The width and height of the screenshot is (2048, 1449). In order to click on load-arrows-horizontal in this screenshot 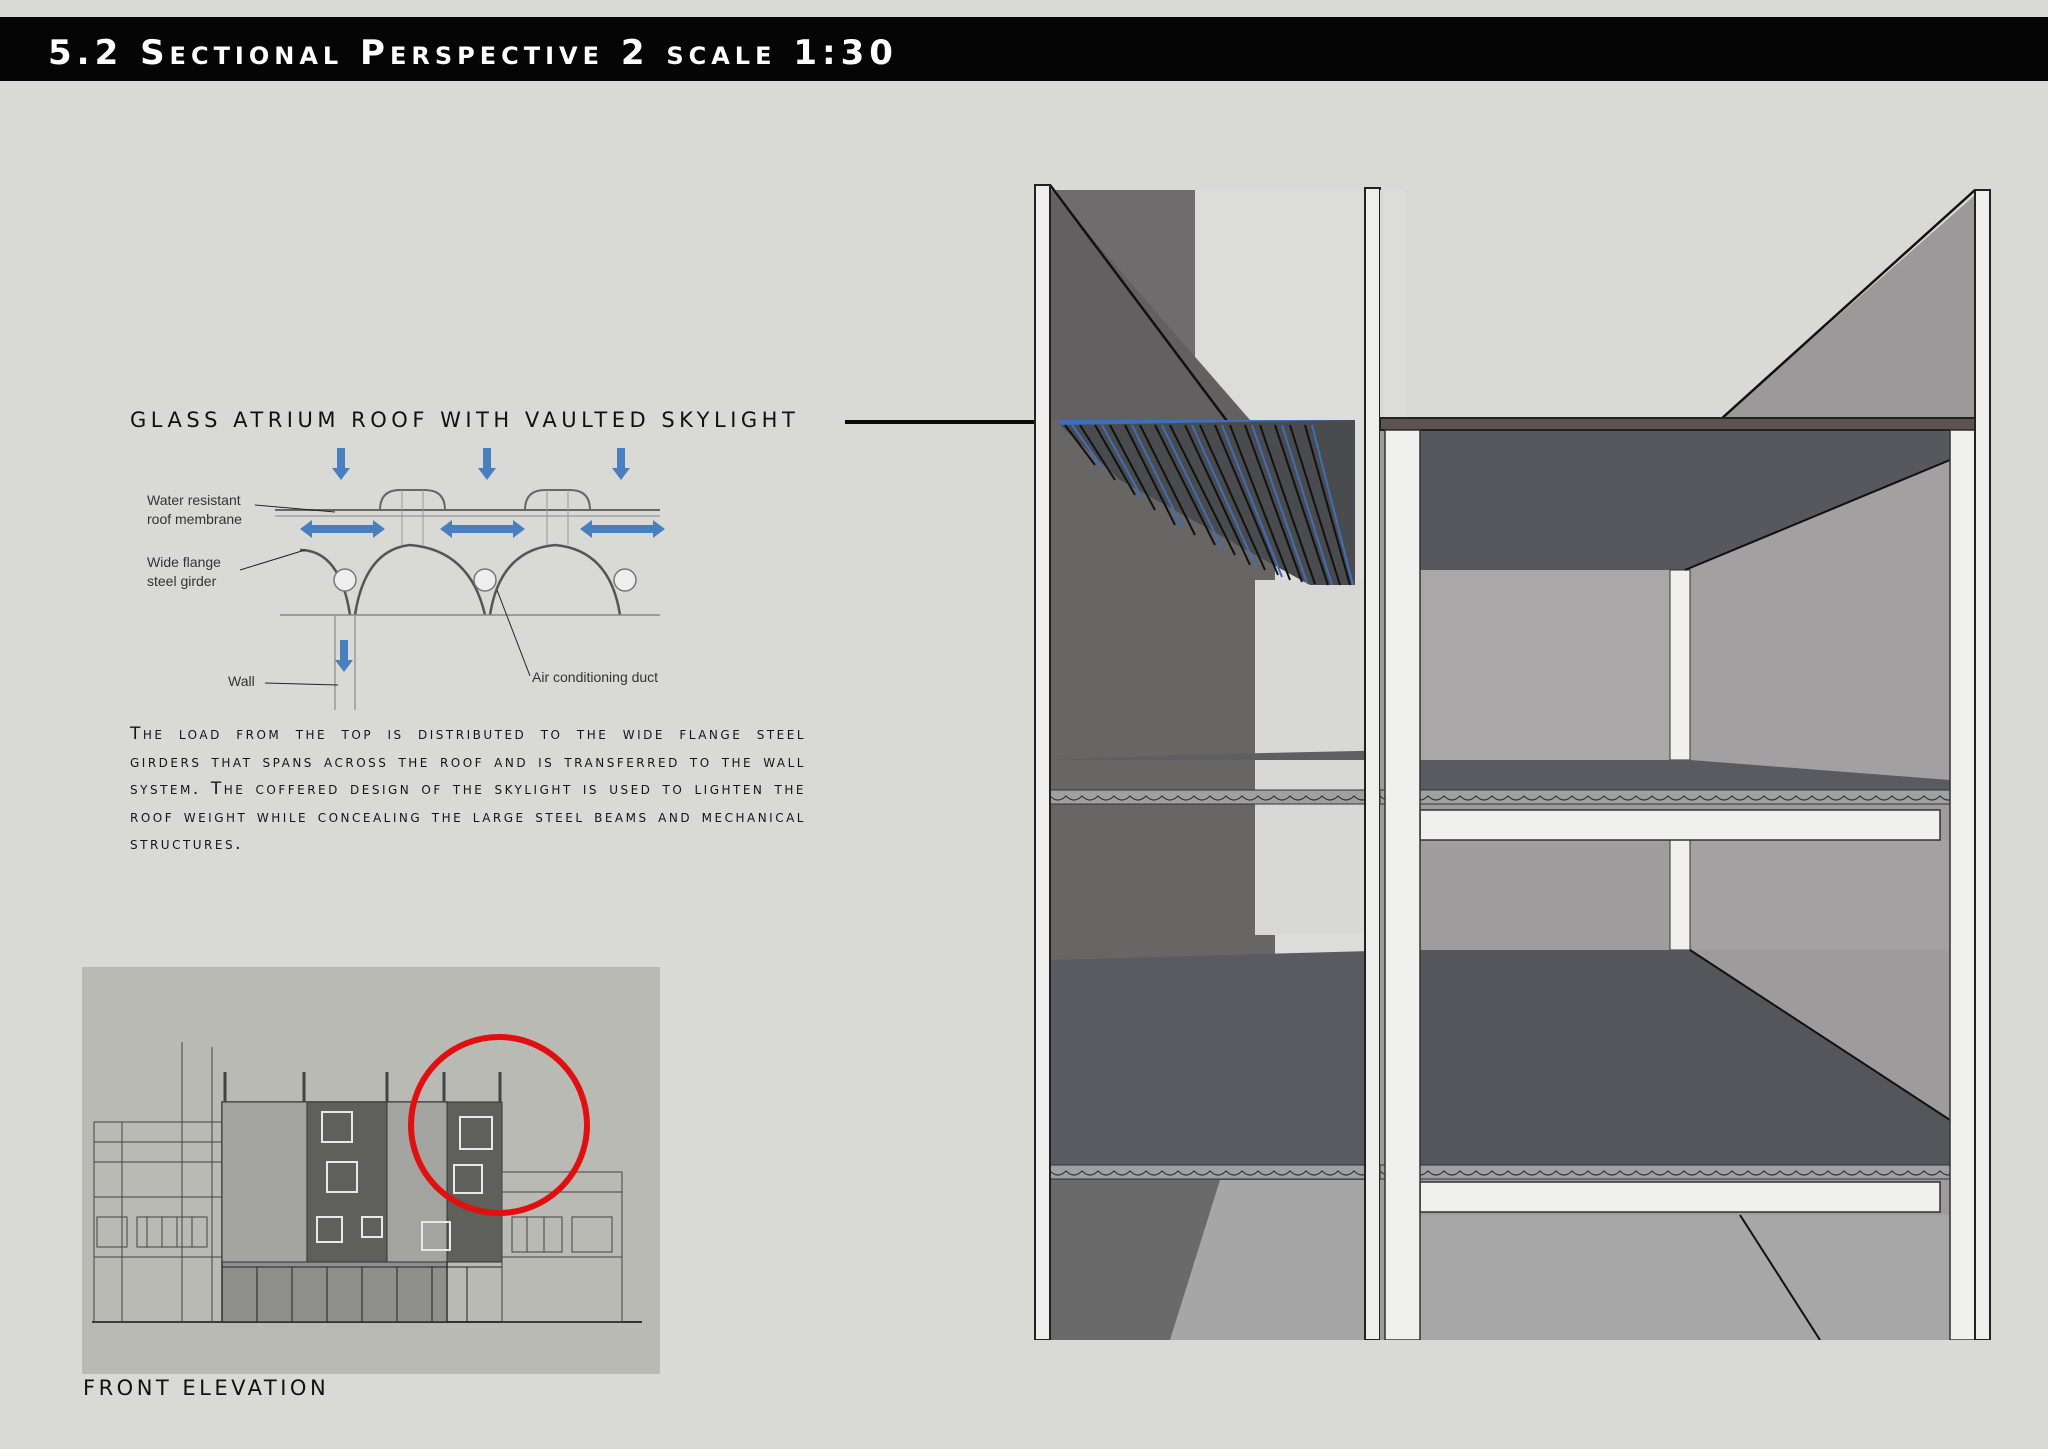, I will do `click(482, 529)`.